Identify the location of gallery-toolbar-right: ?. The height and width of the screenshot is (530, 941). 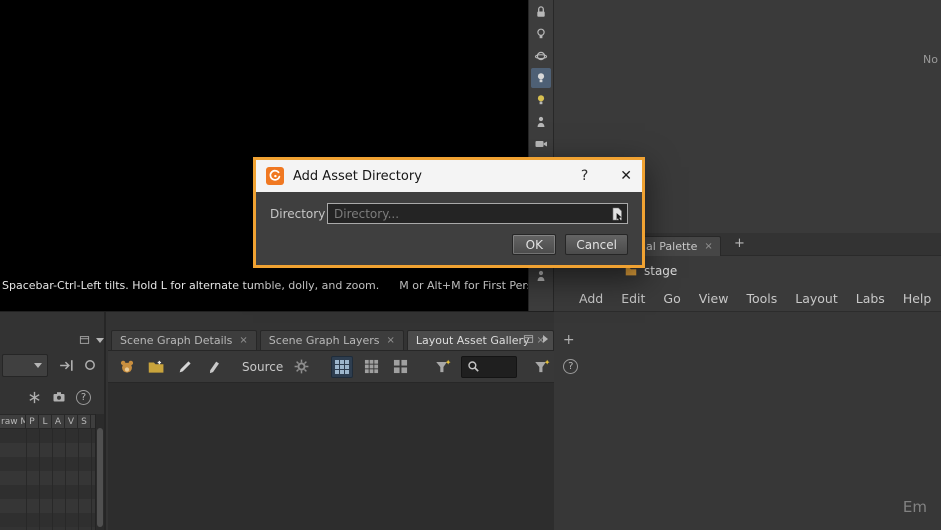
(555, 367).